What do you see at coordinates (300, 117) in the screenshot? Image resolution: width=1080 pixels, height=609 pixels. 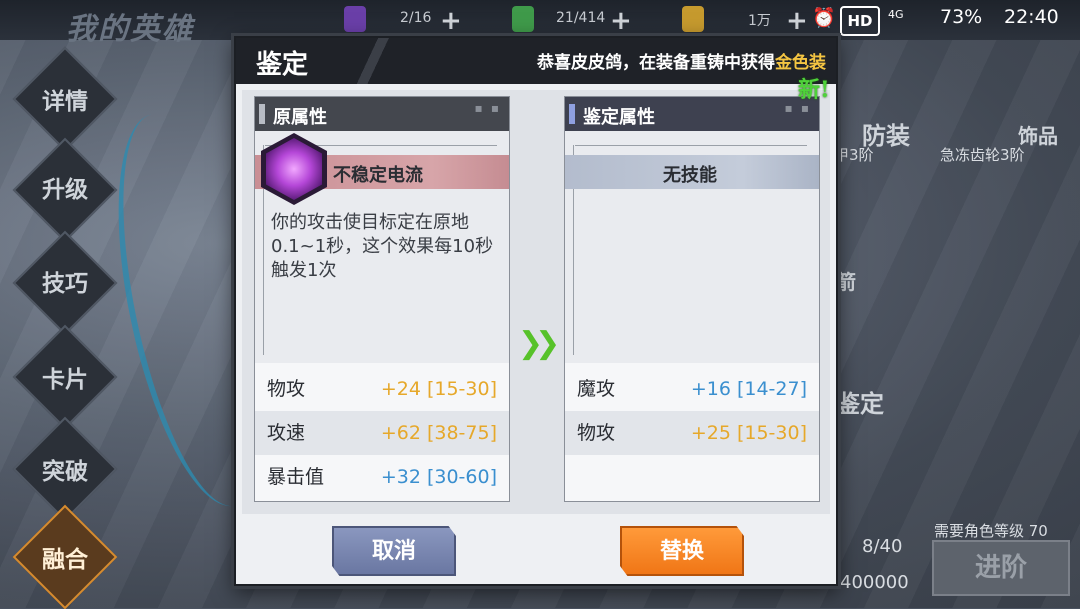 I see `panel-title: 原属性` at bounding box center [300, 117].